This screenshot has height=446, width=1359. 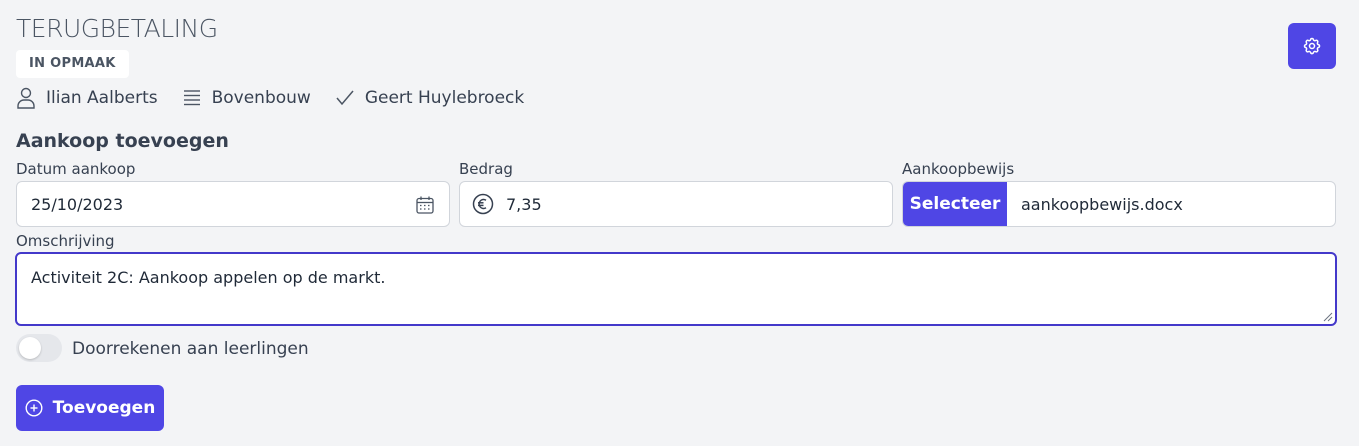 What do you see at coordinates (34, 408) in the screenshot?
I see `plus-circle-icon` at bounding box center [34, 408].